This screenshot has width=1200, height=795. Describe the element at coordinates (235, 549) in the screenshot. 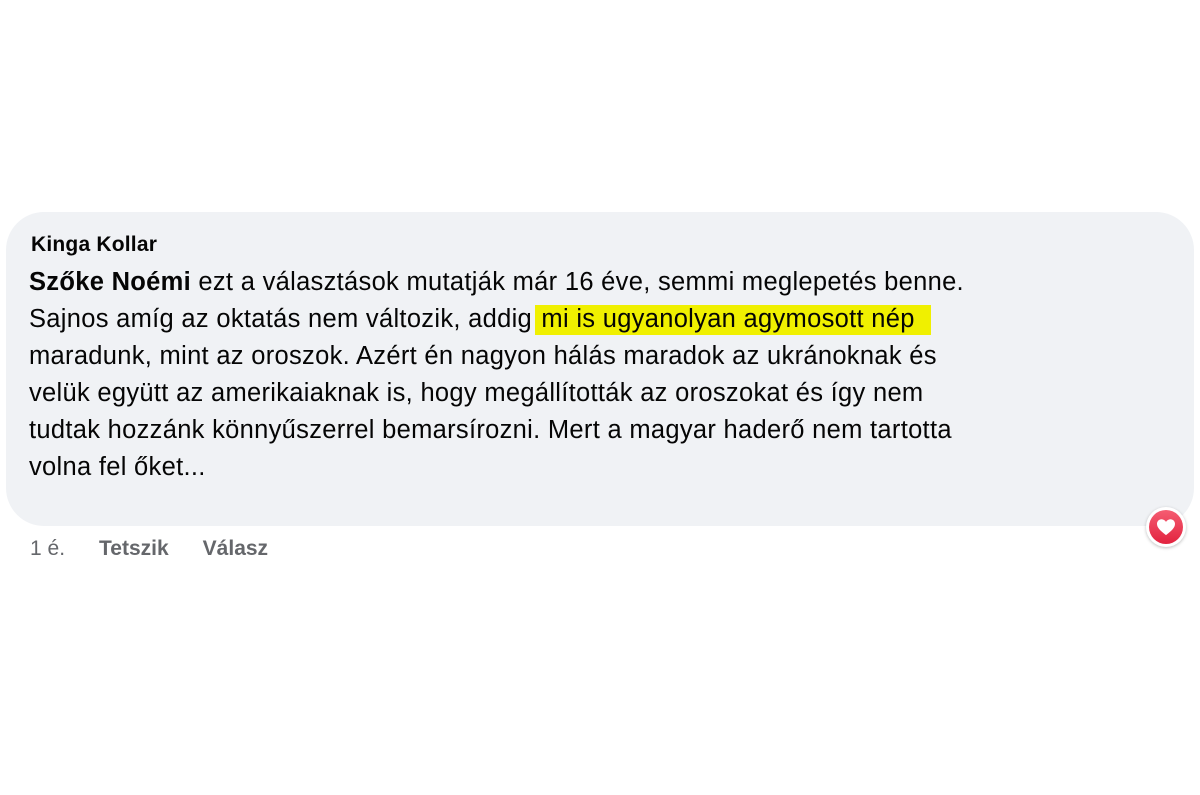

I see `reply-button: Válasz` at that location.